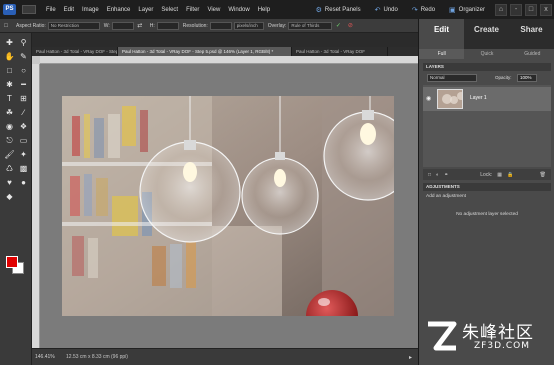 This screenshot has width=554, height=365. What do you see at coordinates (516, 9) in the screenshot?
I see `minimize-button: -` at bounding box center [516, 9].